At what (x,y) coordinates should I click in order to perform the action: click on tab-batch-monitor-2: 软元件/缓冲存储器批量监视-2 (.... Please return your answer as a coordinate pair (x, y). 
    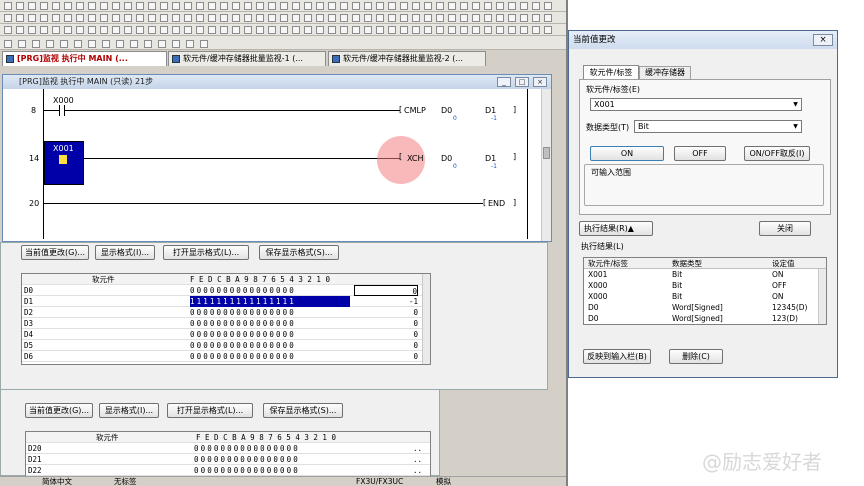
    Looking at the image, I should click on (407, 58).